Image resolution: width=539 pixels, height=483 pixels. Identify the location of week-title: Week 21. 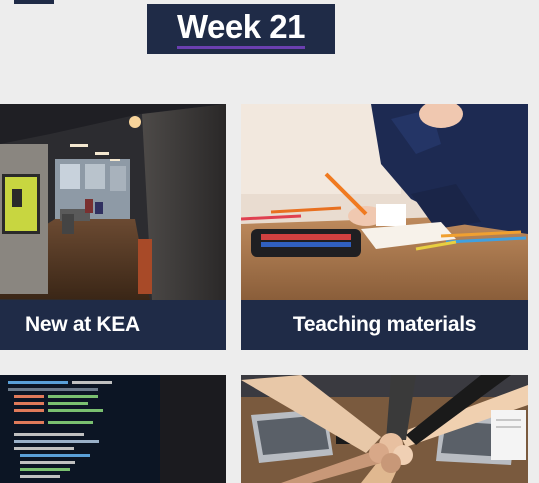
(241, 29).